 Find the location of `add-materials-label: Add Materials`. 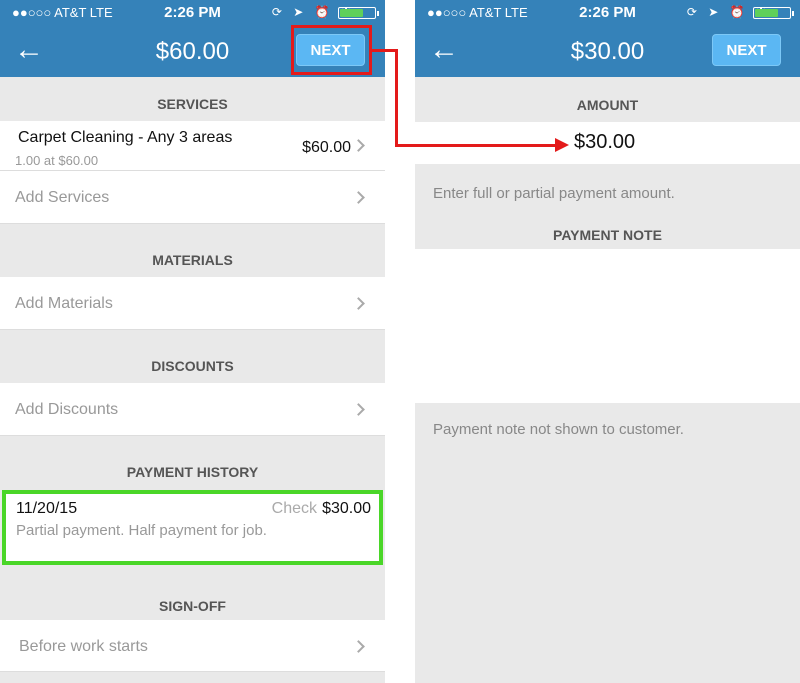

add-materials-label: Add Materials is located at coordinates (64, 303).